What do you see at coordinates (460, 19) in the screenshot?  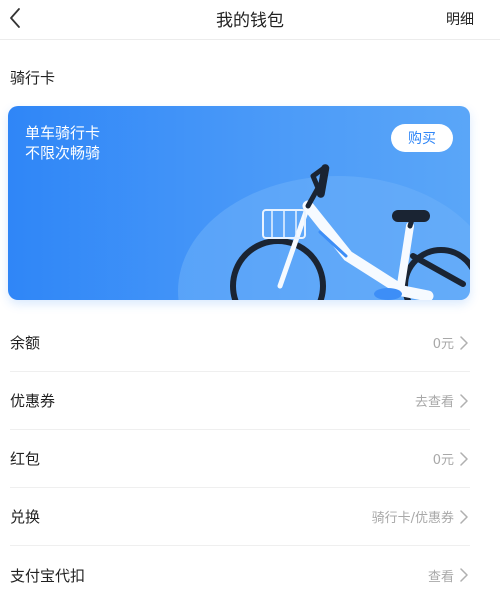 I see `detail-link: 明细` at bounding box center [460, 19].